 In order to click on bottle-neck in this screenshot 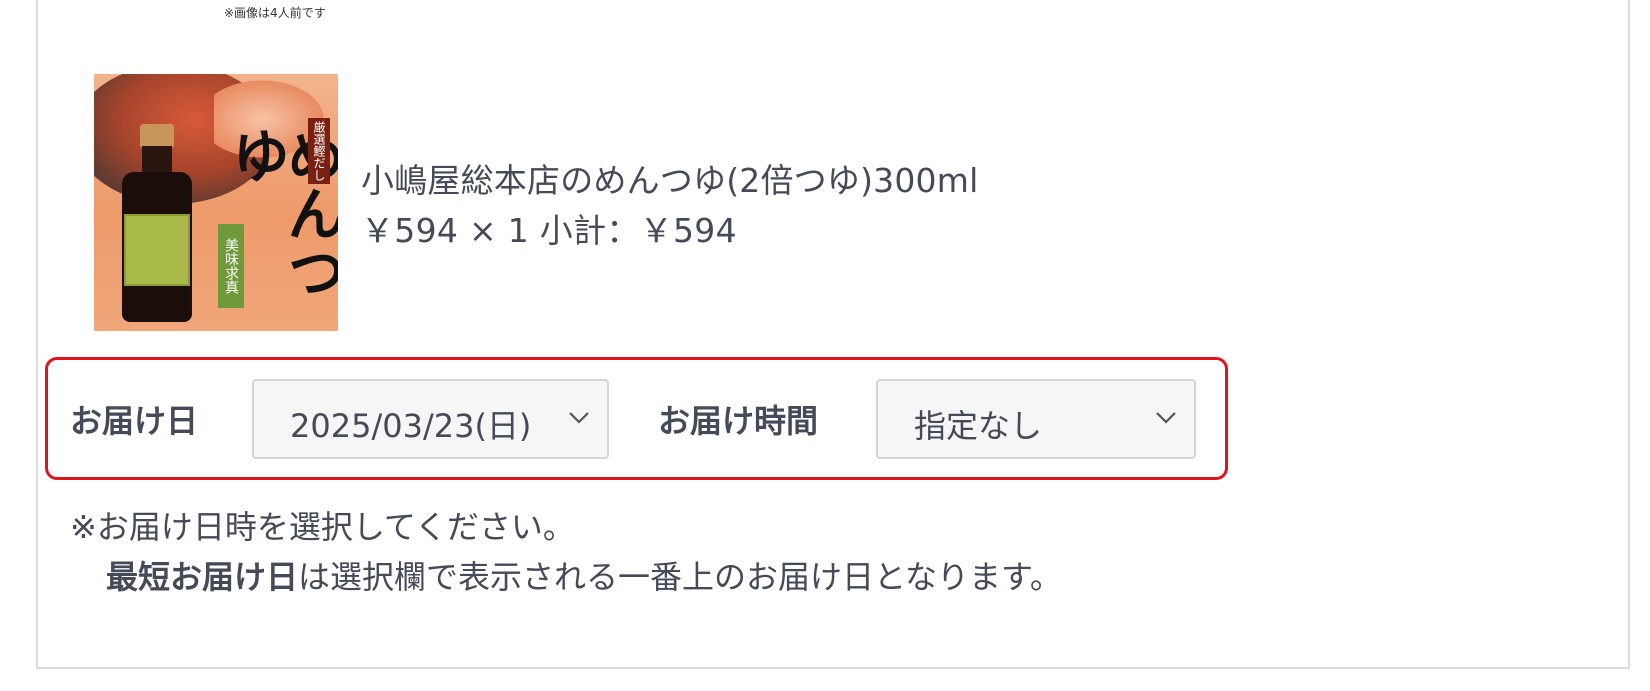, I will do `click(157, 160)`.